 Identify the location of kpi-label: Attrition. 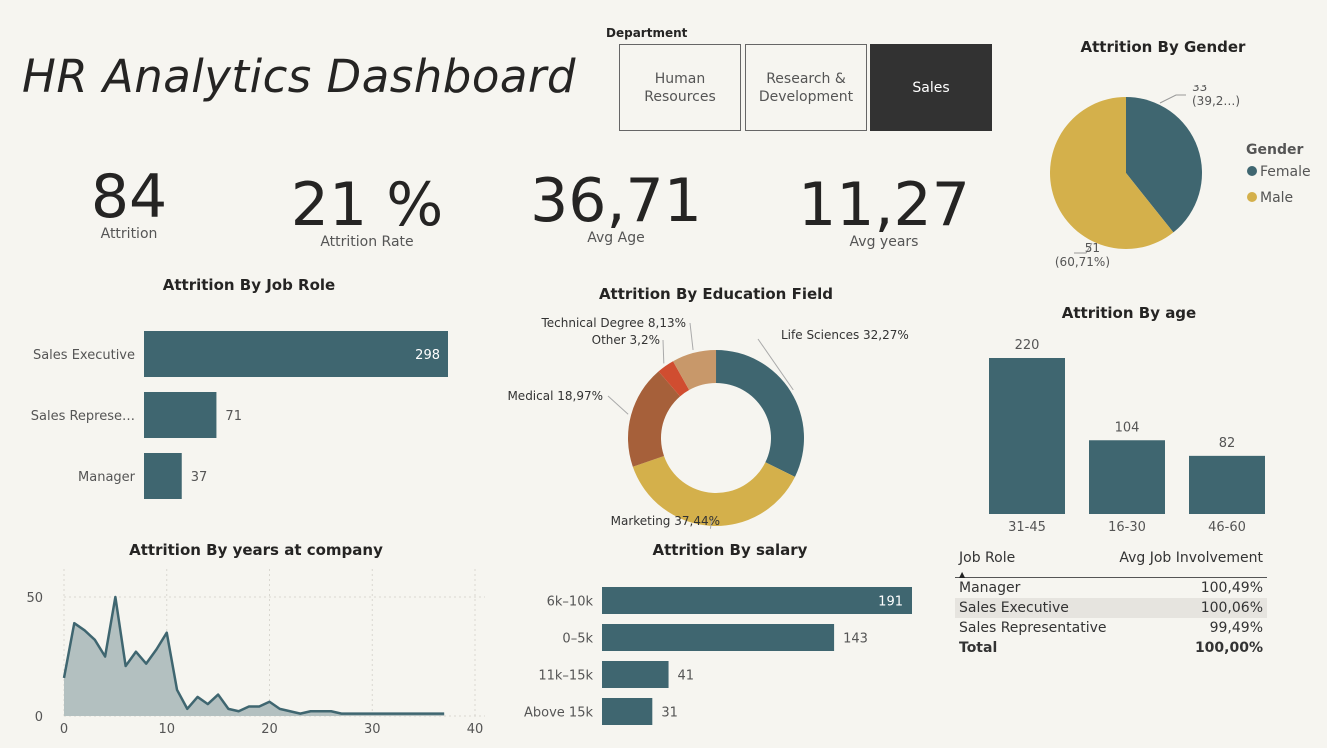
(129, 234).